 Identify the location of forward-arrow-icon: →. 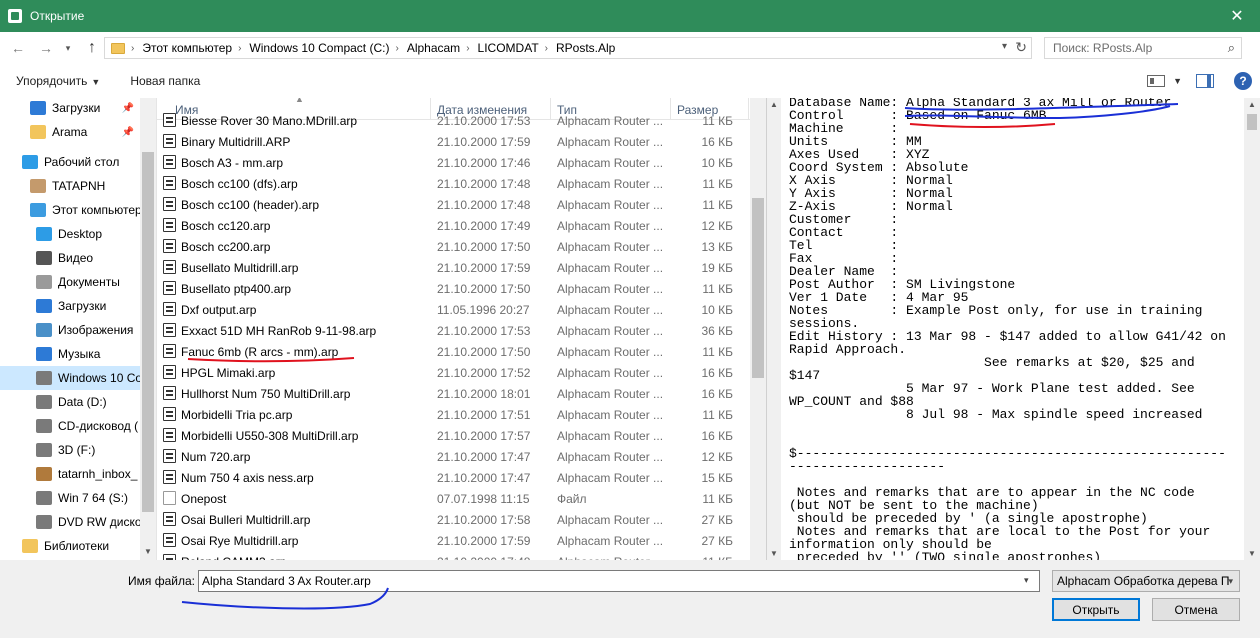
(46, 48).